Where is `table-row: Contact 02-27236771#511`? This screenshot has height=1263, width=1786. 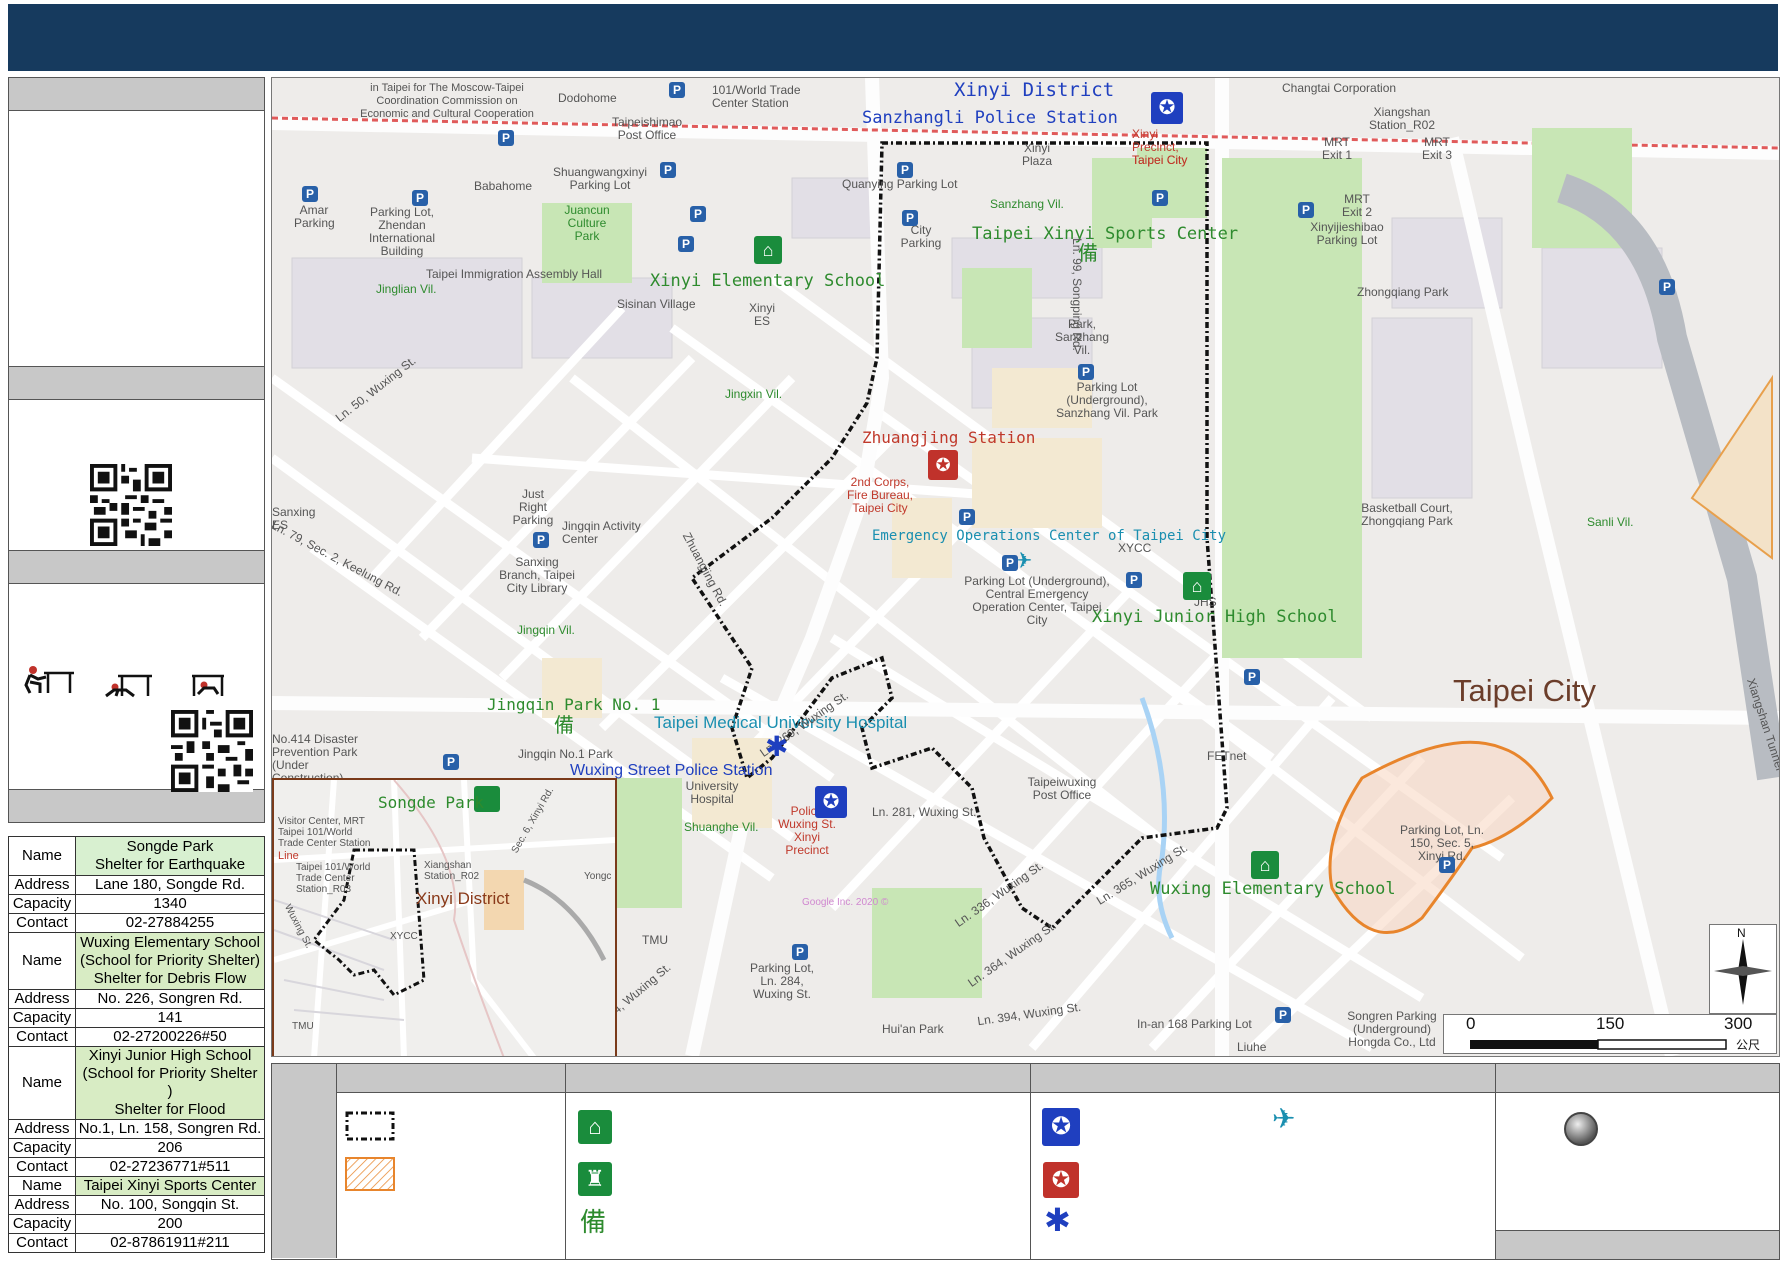 table-row: Contact 02-27236771#511 is located at coordinates (136, 1167).